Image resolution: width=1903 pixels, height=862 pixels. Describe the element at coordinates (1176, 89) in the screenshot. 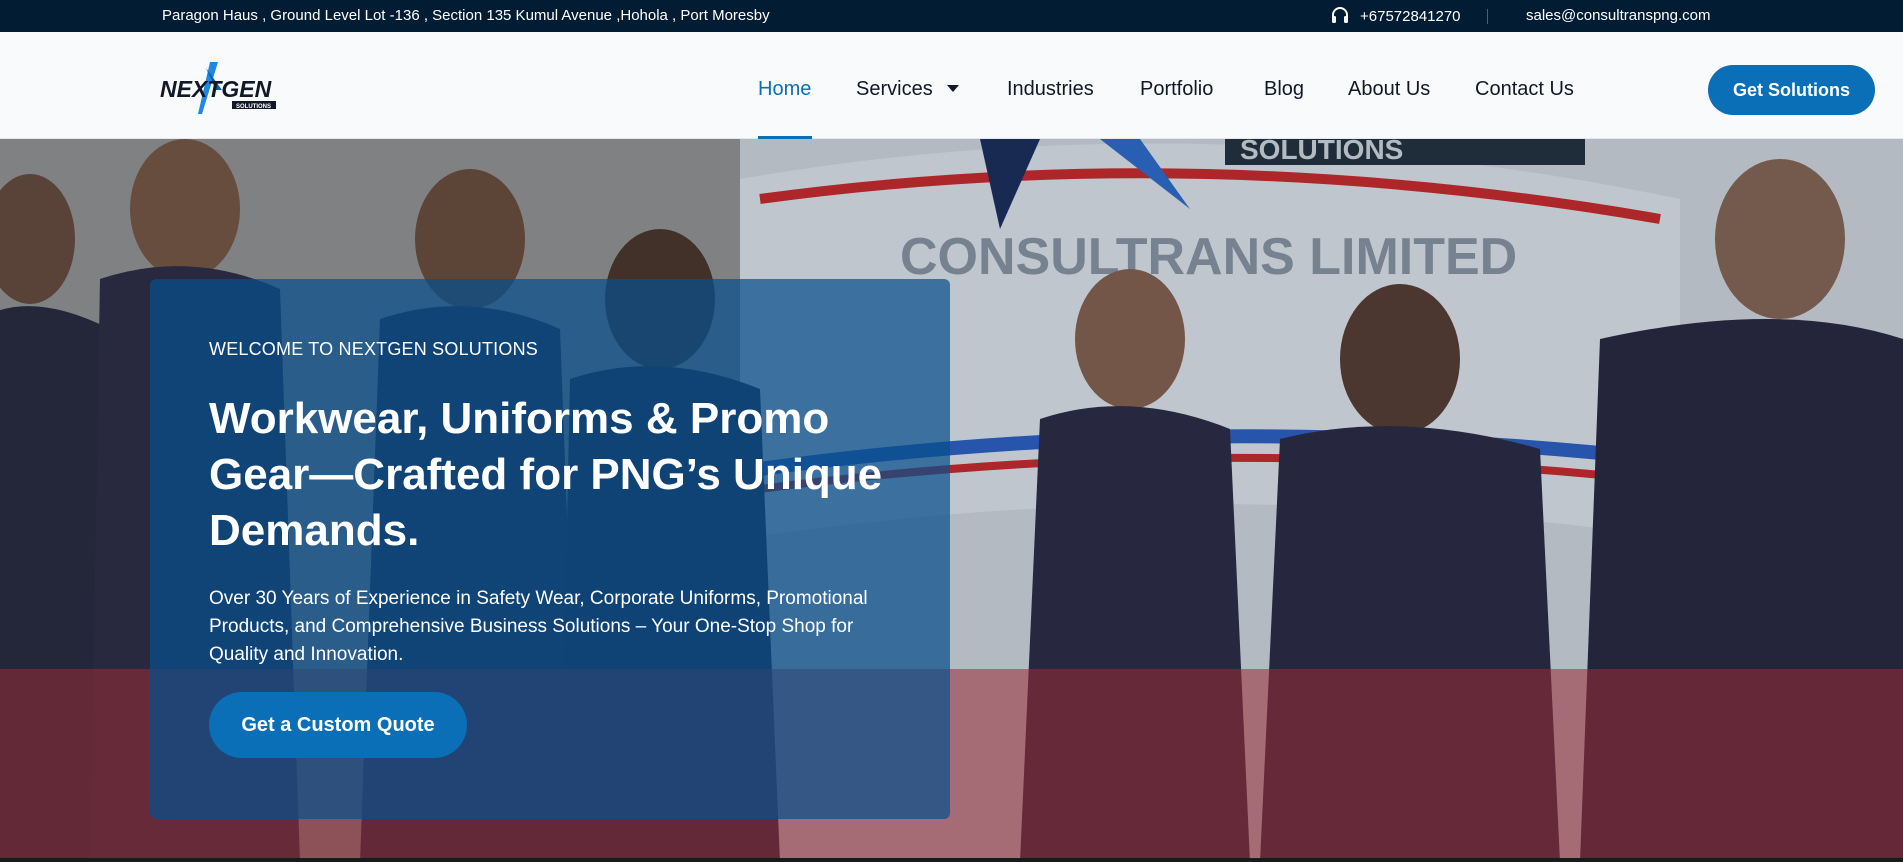

I see `nav-portfolio: Portfolio` at that location.